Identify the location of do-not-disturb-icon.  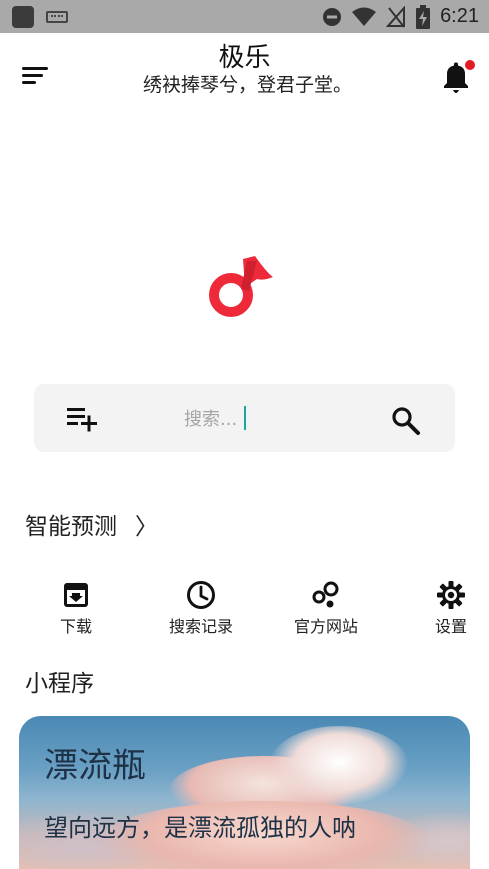
(332, 16).